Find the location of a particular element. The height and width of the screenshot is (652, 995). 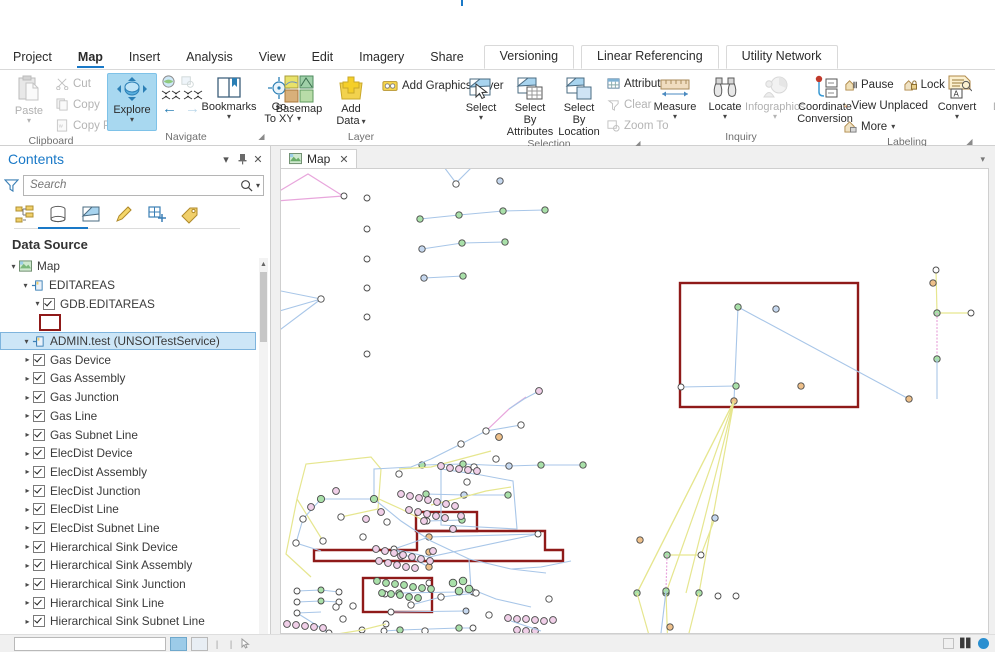

paste-chevron-down-icon: ▾ is located at coordinates (29, 120).